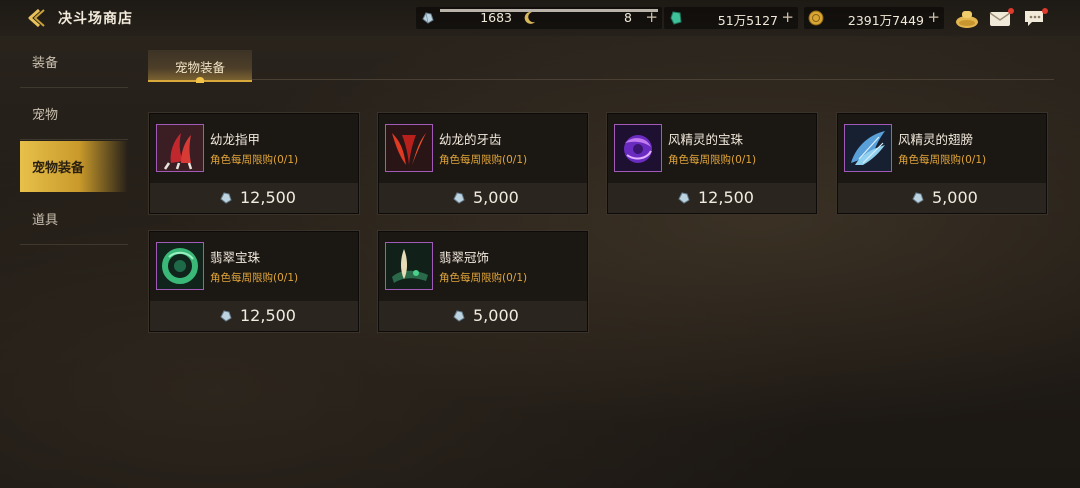 Image resolution: width=1080 pixels, height=488 pixels. What do you see at coordinates (36, 18) in the screenshot?
I see `back-arrow-icon` at bounding box center [36, 18].